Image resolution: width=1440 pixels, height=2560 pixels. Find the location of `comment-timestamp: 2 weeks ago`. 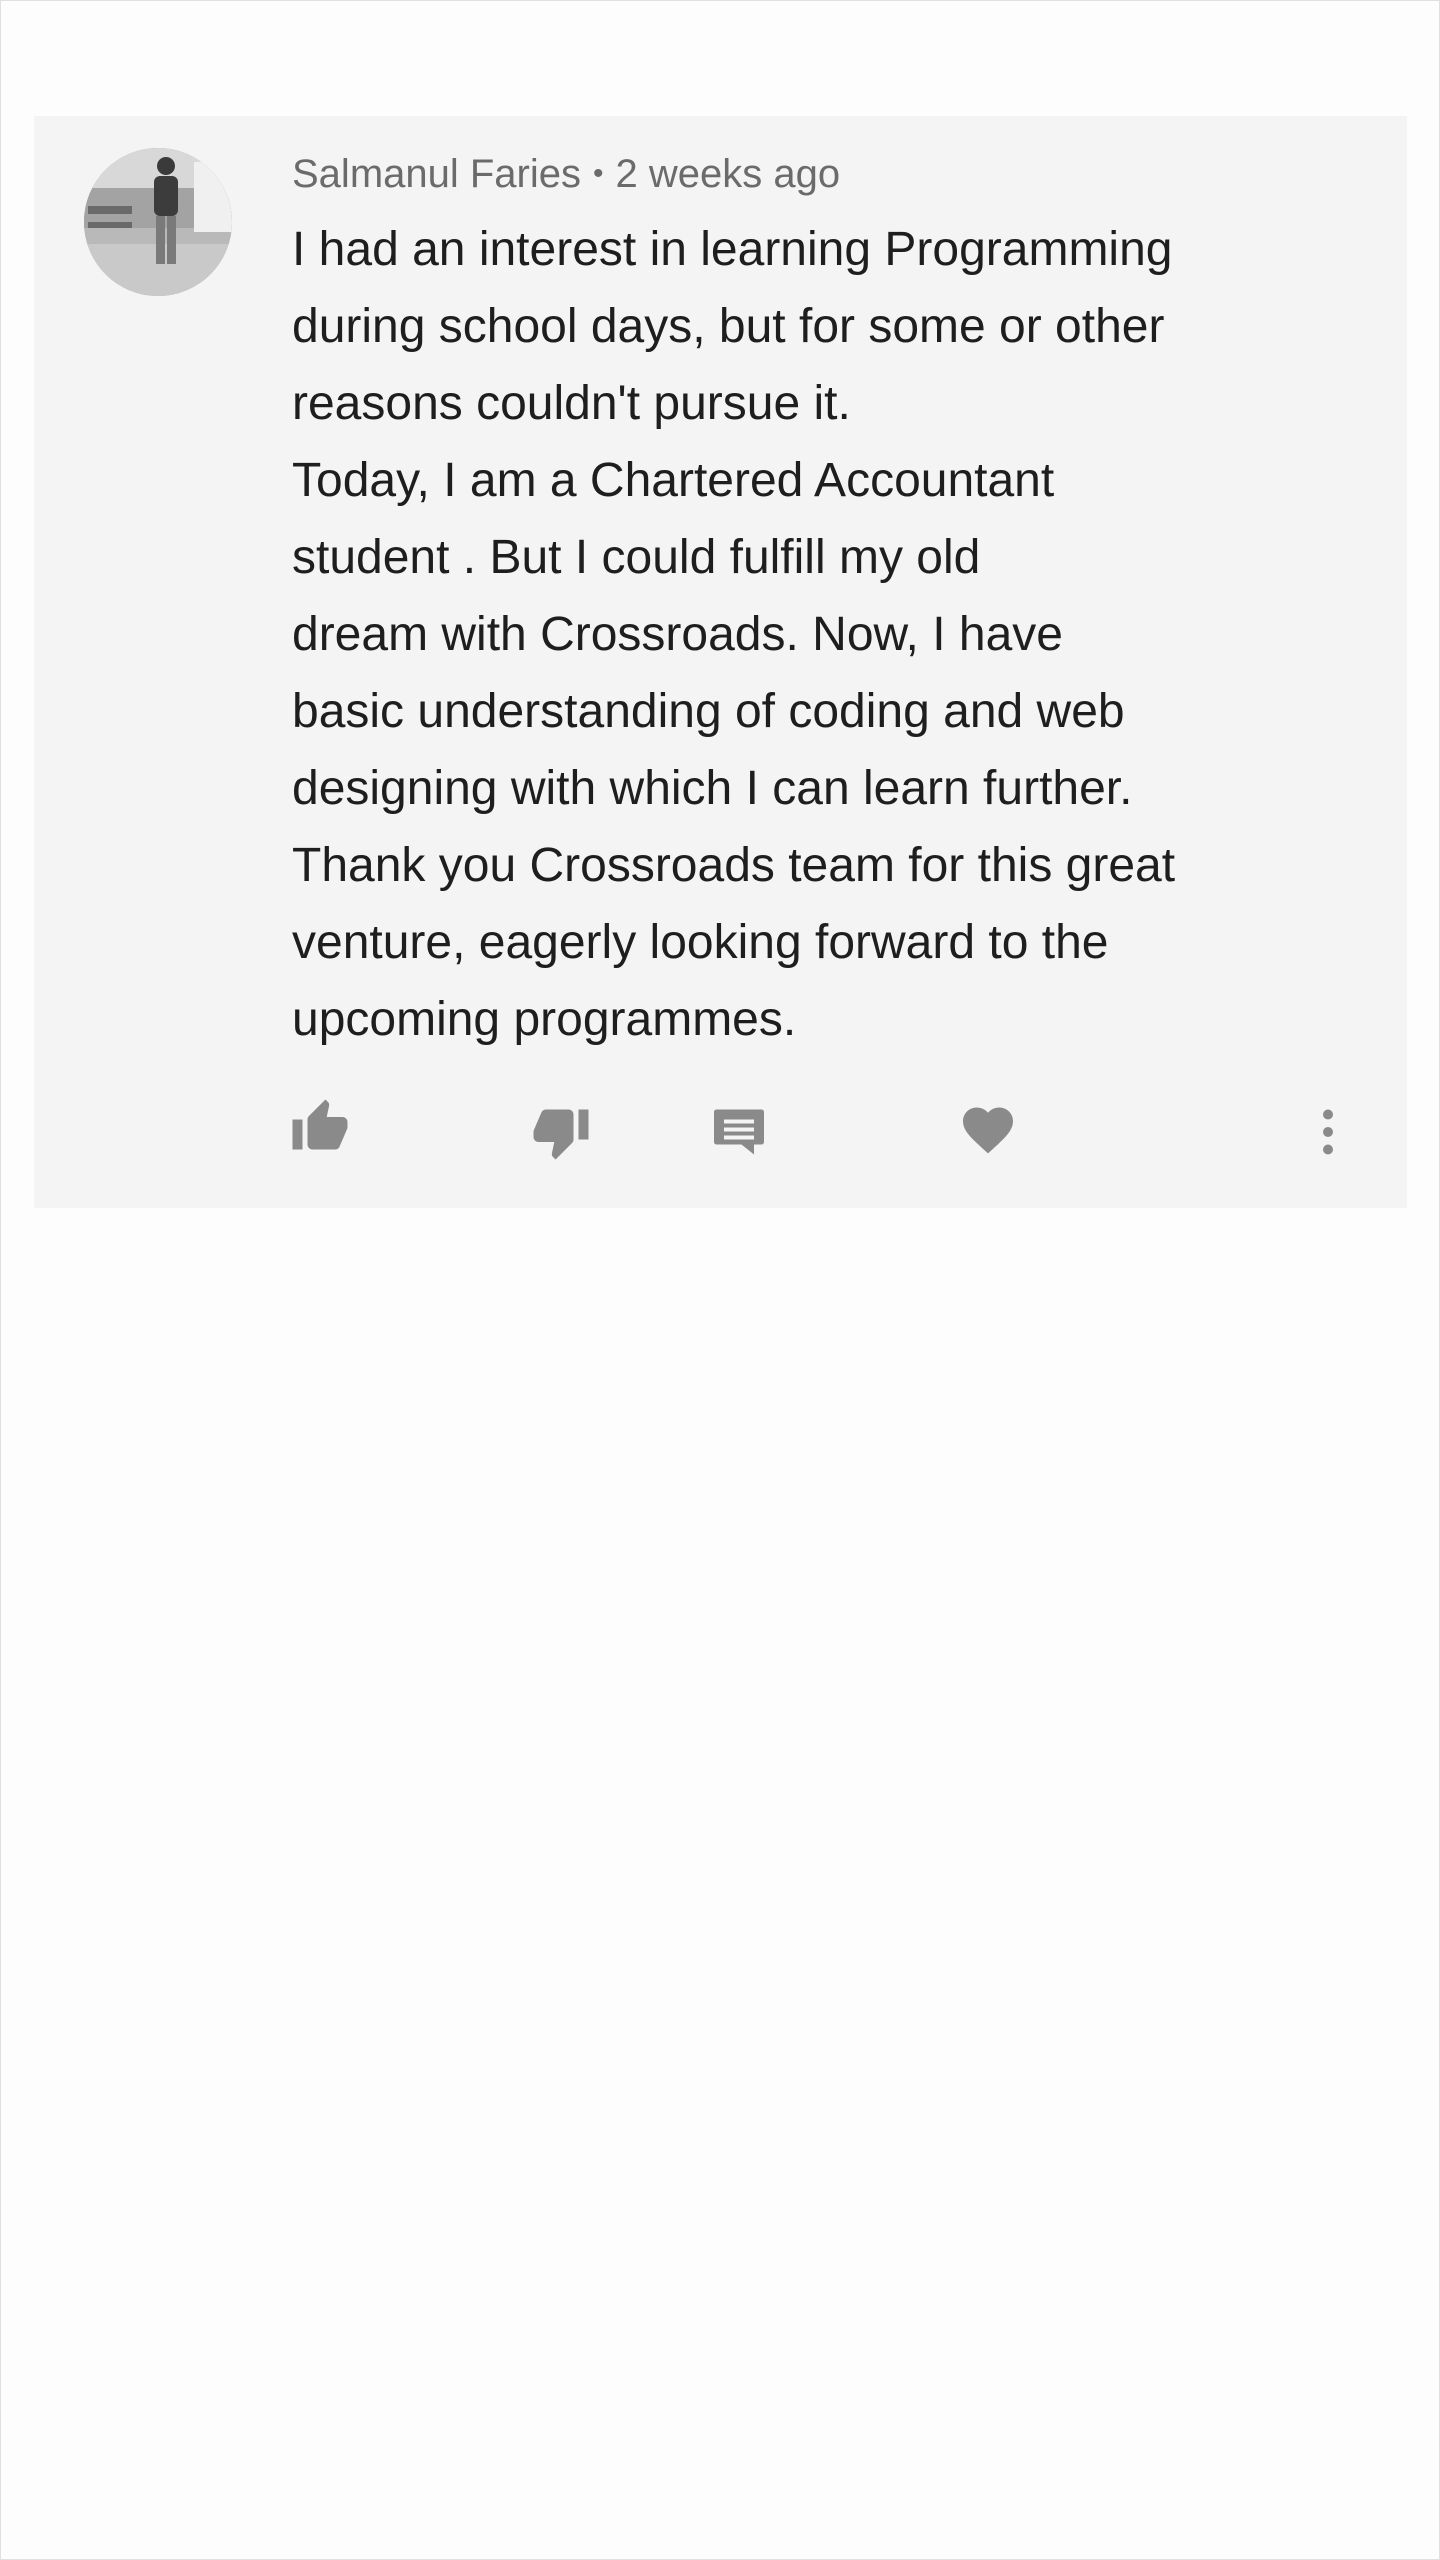

comment-timestamp: 2 weeks ago is located at coordinates (728, 174).